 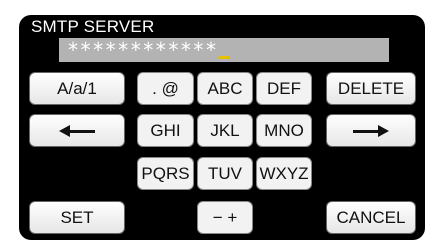 I want to click on masked-text: ************, so click(x=142, y=50).